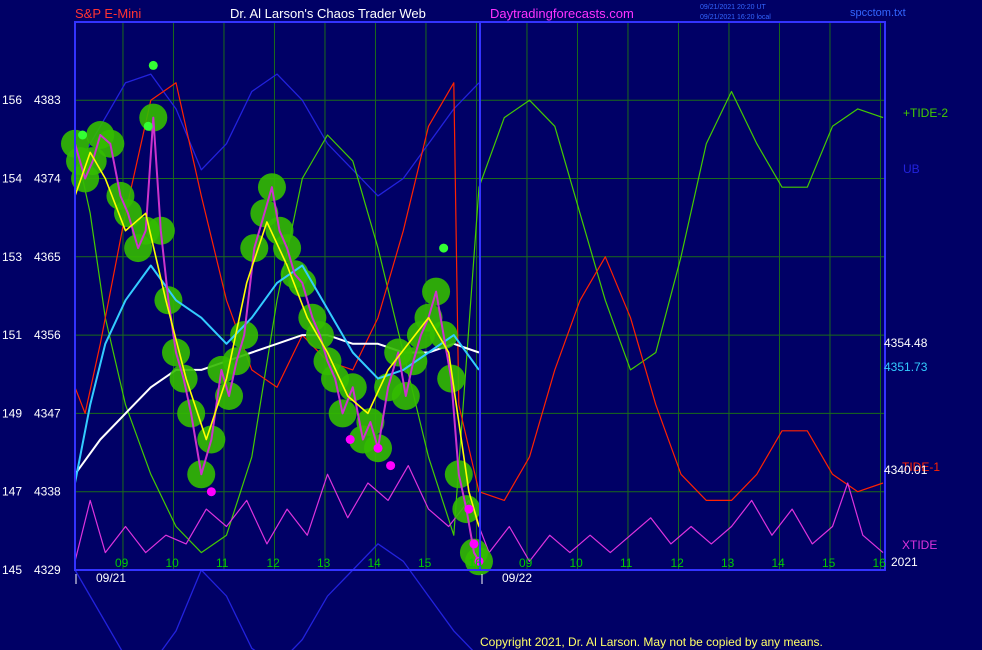 Image resolution: width=982 pixels, height=650 pixels. I want to click on y-tick-label-right: 4365, so click(47, 257).